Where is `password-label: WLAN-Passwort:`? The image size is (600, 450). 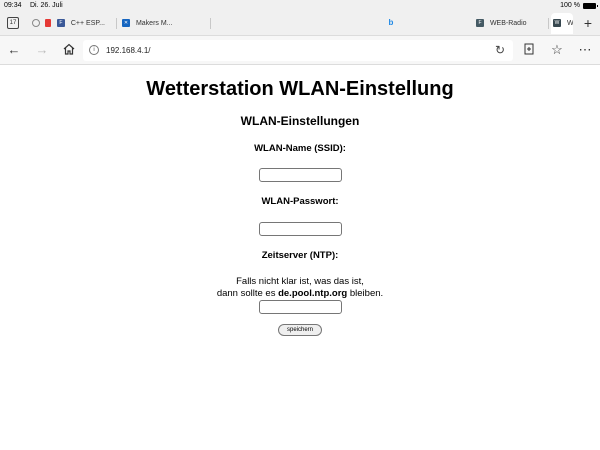
password-label: WLAN-Passwort: is located at coordinates (300, 201).